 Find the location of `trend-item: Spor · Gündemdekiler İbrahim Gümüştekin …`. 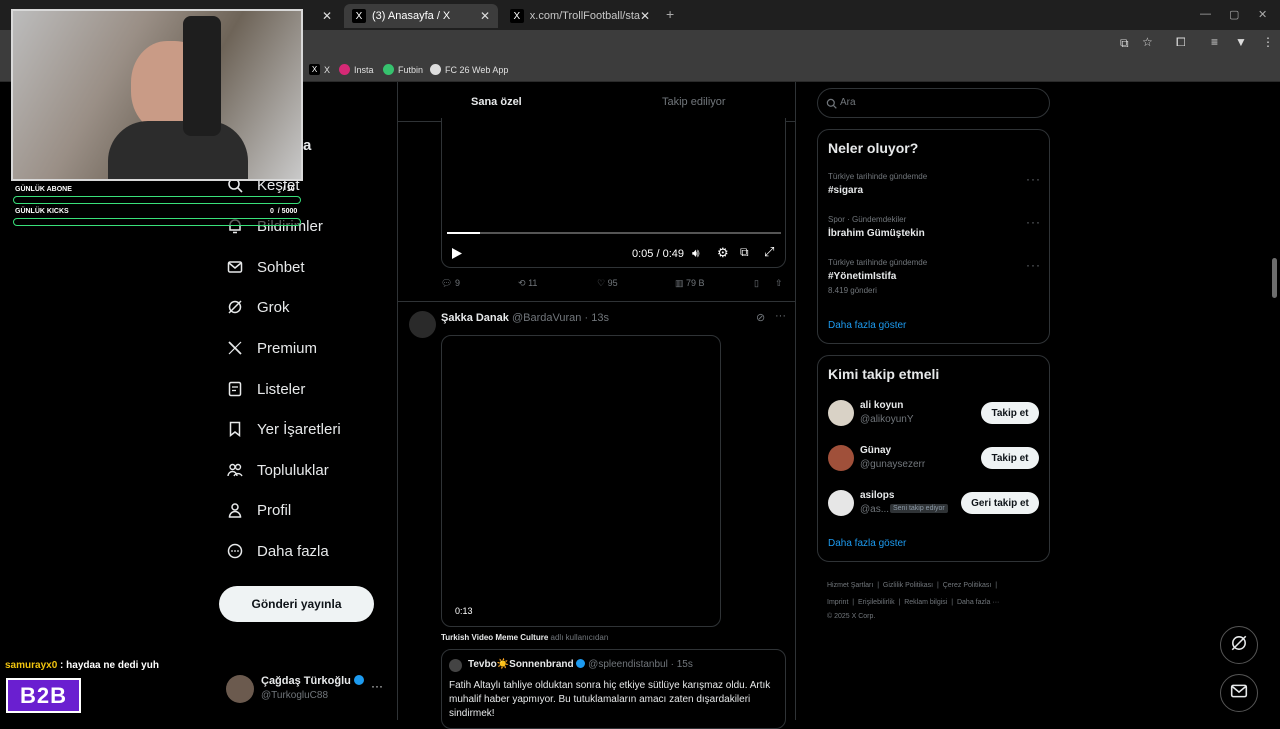

trend-item: Spor · Gündemdekiler İbrahim Gümüştekin … is located at coordinates (935, 232).